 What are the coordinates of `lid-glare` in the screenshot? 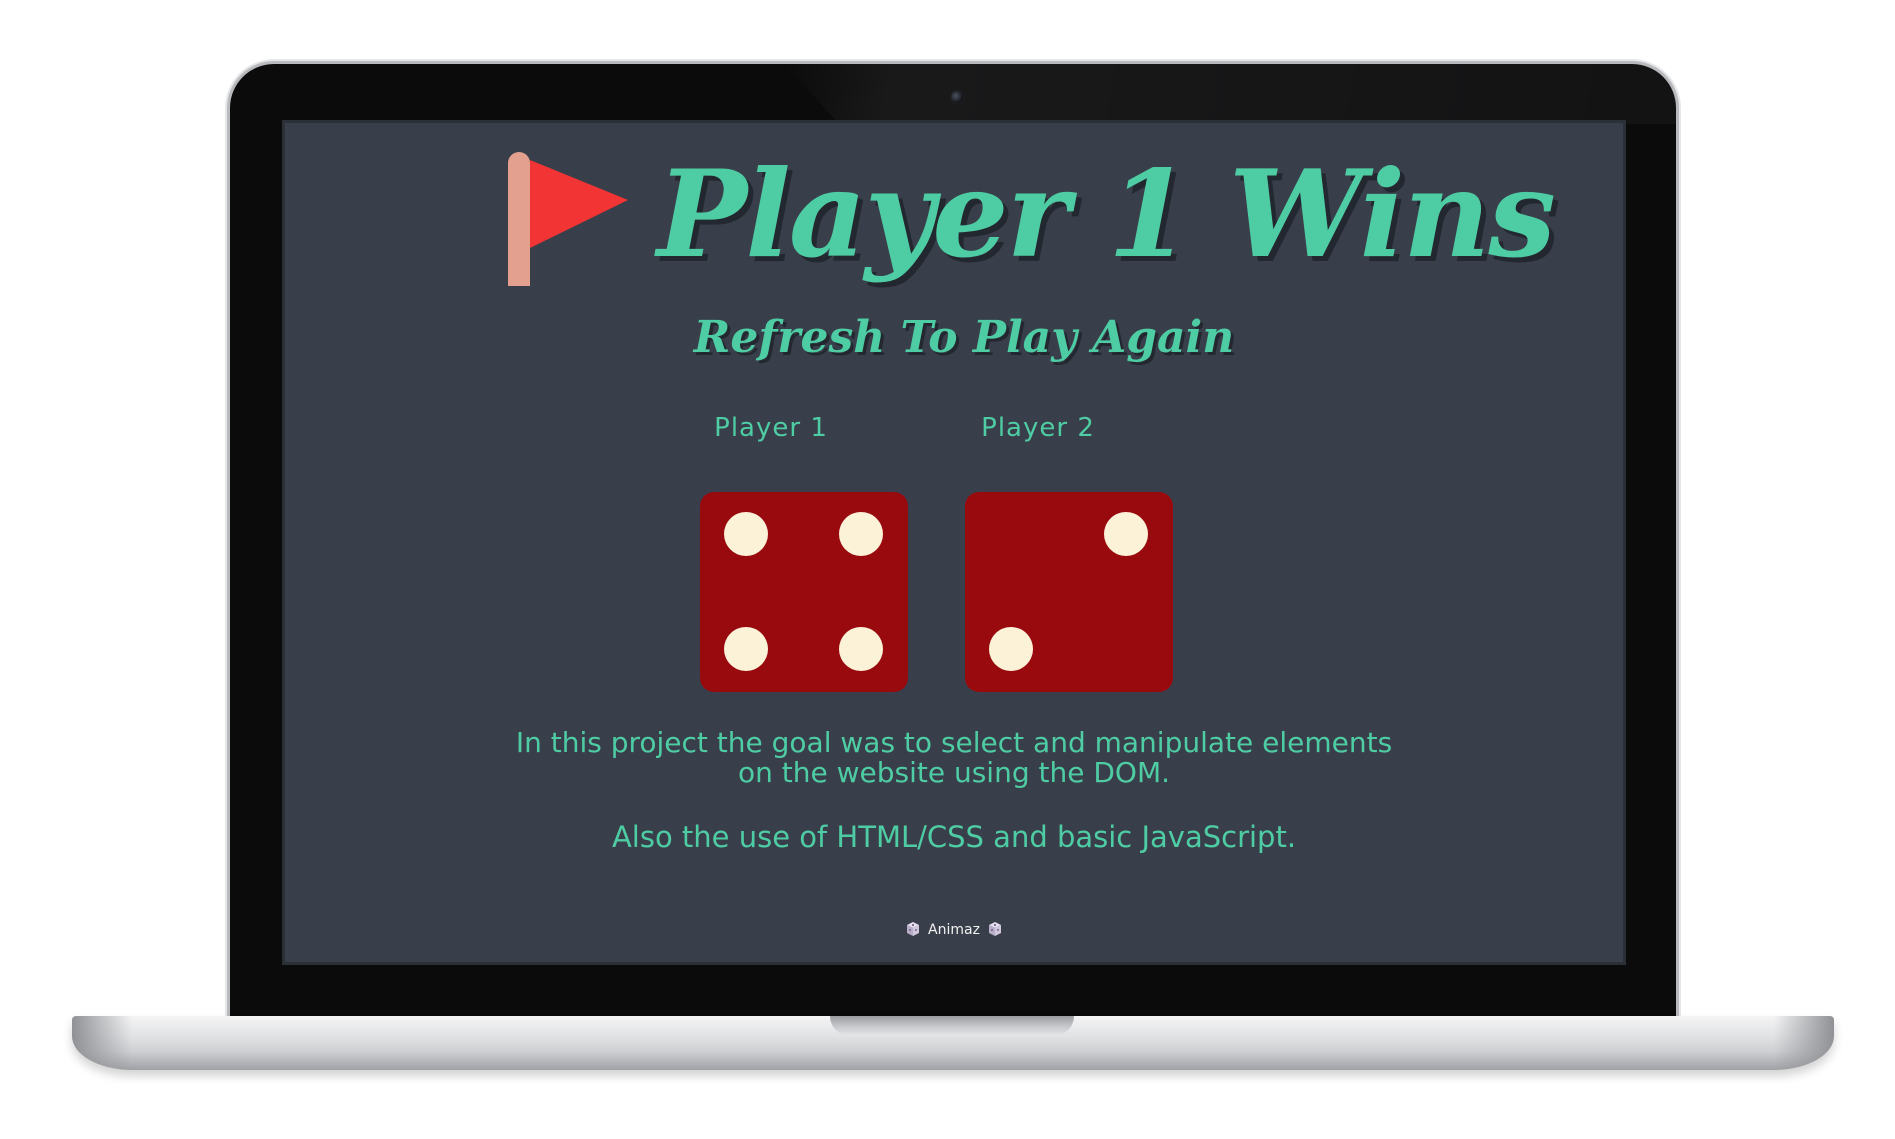 It's located at (1230, 94).